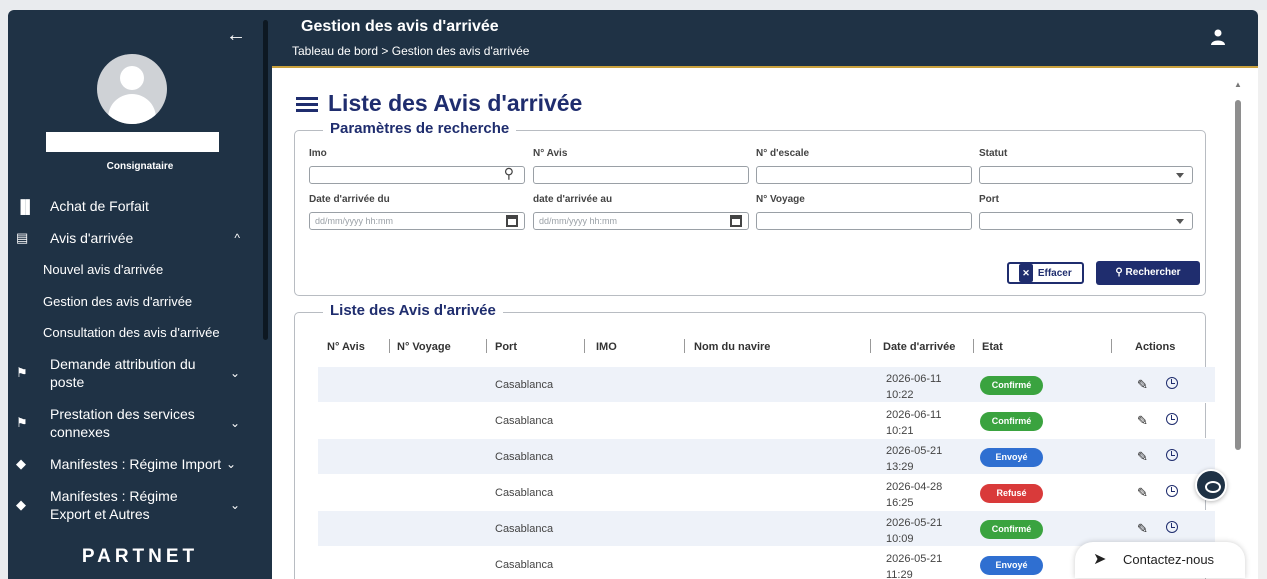 The width and height of the screenshot is (1267, 579). What do you see at coordinates (136, 505) in the screenshot?
I see `sidebar-item-manifestes-export: ◆ Manifestes : Régime Export et Autres ⌄` at bounding box center [136, 505].